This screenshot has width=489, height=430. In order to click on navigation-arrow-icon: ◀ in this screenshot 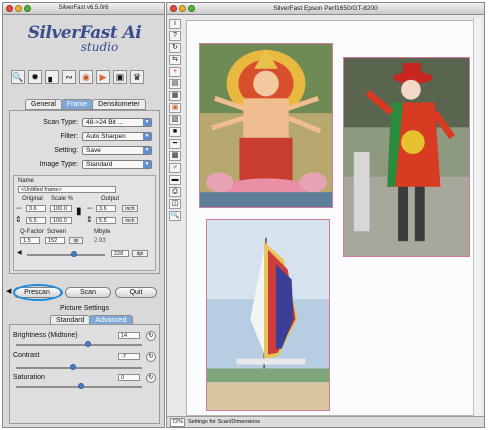, I will do `click(8, 291)`.